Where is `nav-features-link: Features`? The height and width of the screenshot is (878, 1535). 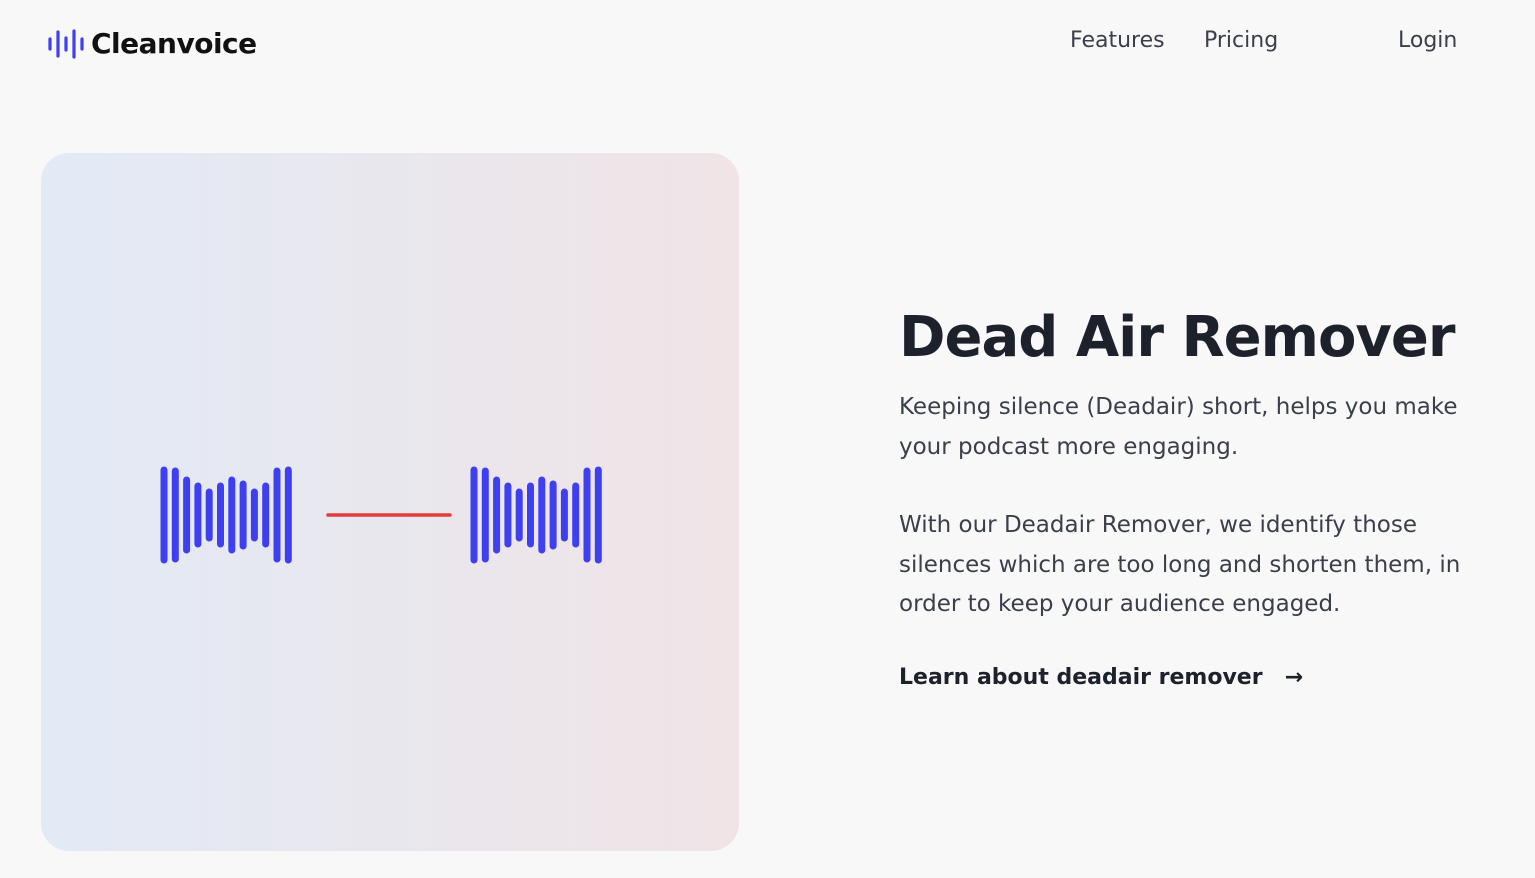
nav-features-link: Features is located at coordinates (1117, 40).